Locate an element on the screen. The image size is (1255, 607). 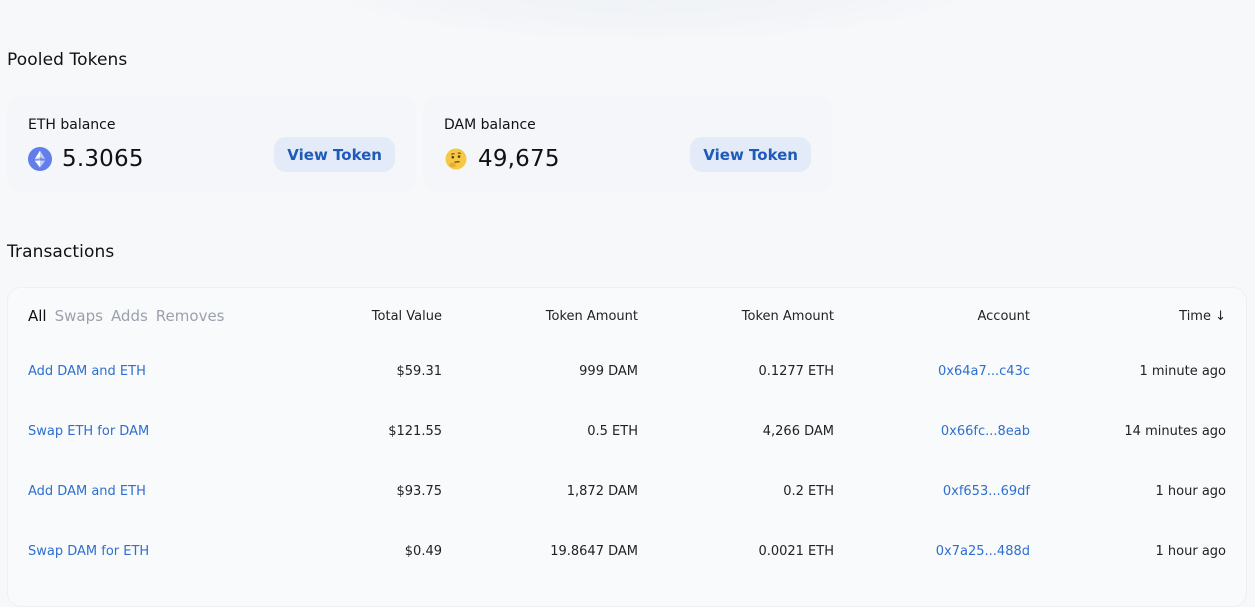
header-token-amount-1: Token Amount is located at coordinates (591, 316).